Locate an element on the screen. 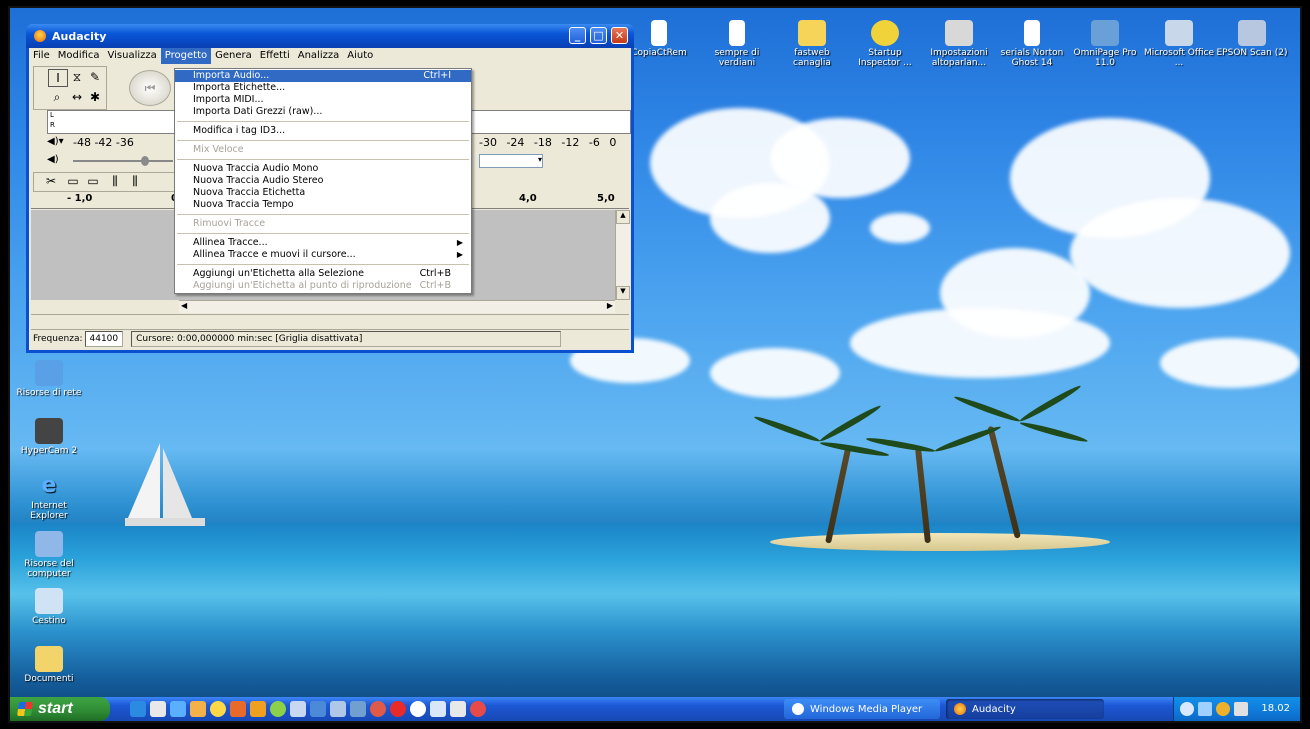 Image resolution: width=1310 pixels, height=729 pixels. desktop-icon-label: HyperCam 2 is located at coordinates (49, 451).